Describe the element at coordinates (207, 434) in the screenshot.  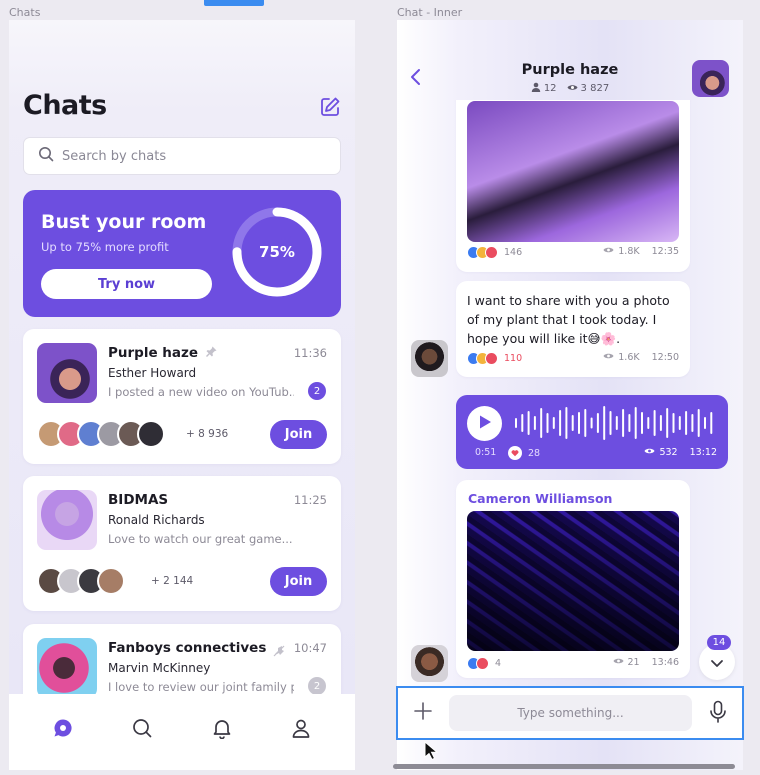
I see `member-count: + 8 936` at that location.